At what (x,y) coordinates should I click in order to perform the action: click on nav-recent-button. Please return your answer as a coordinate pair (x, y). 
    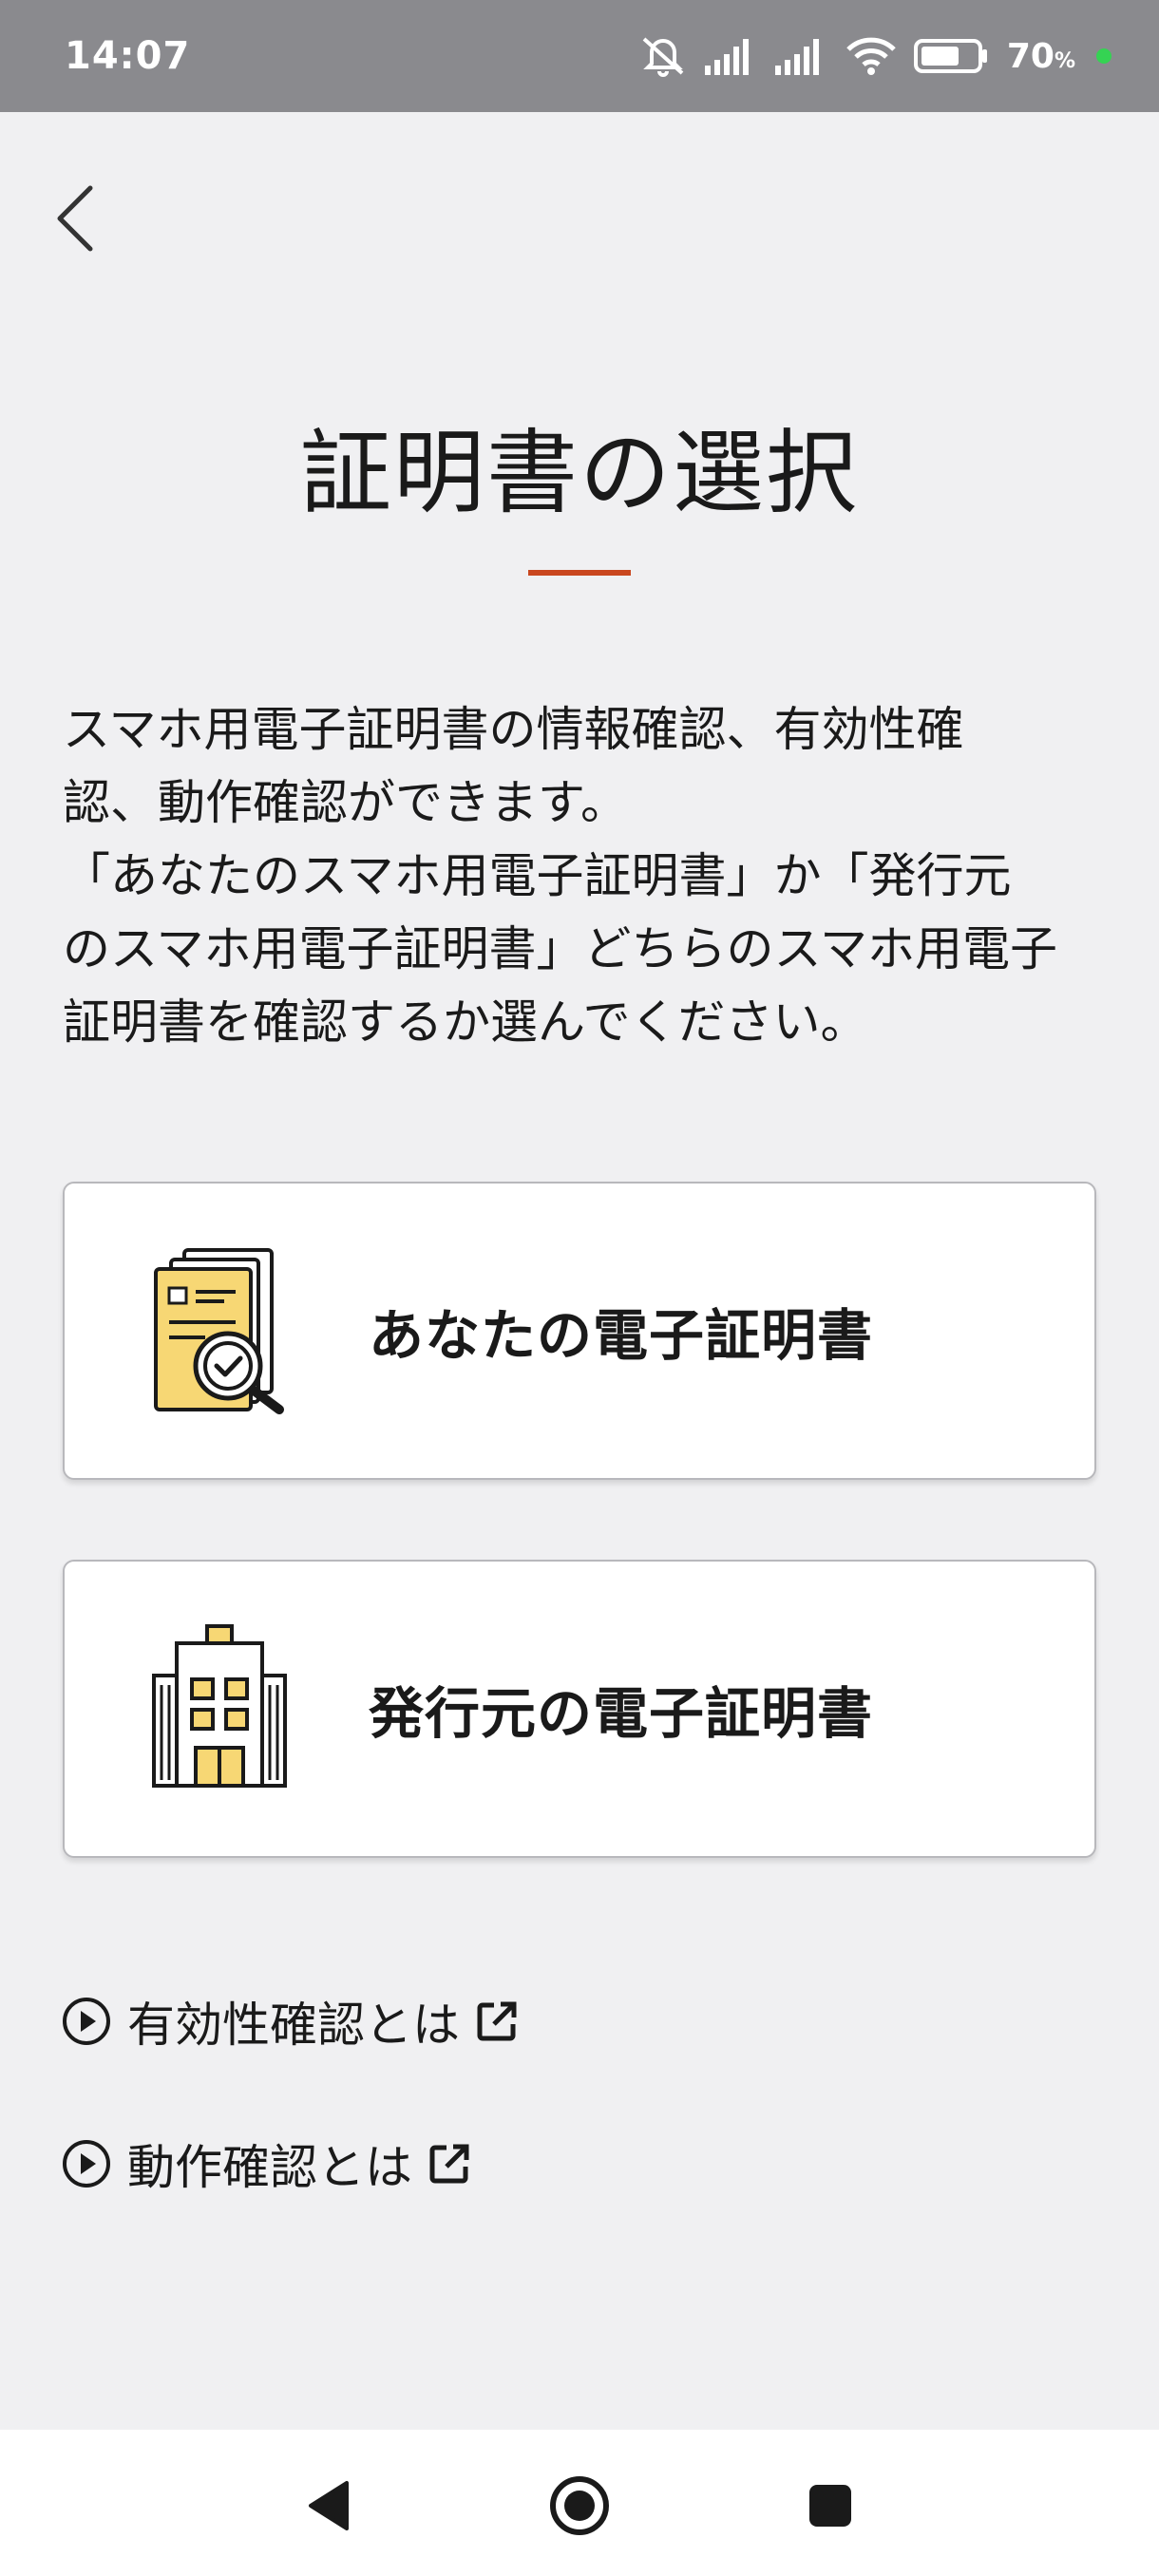
    Looking at the image, I should click on (830, 2506).